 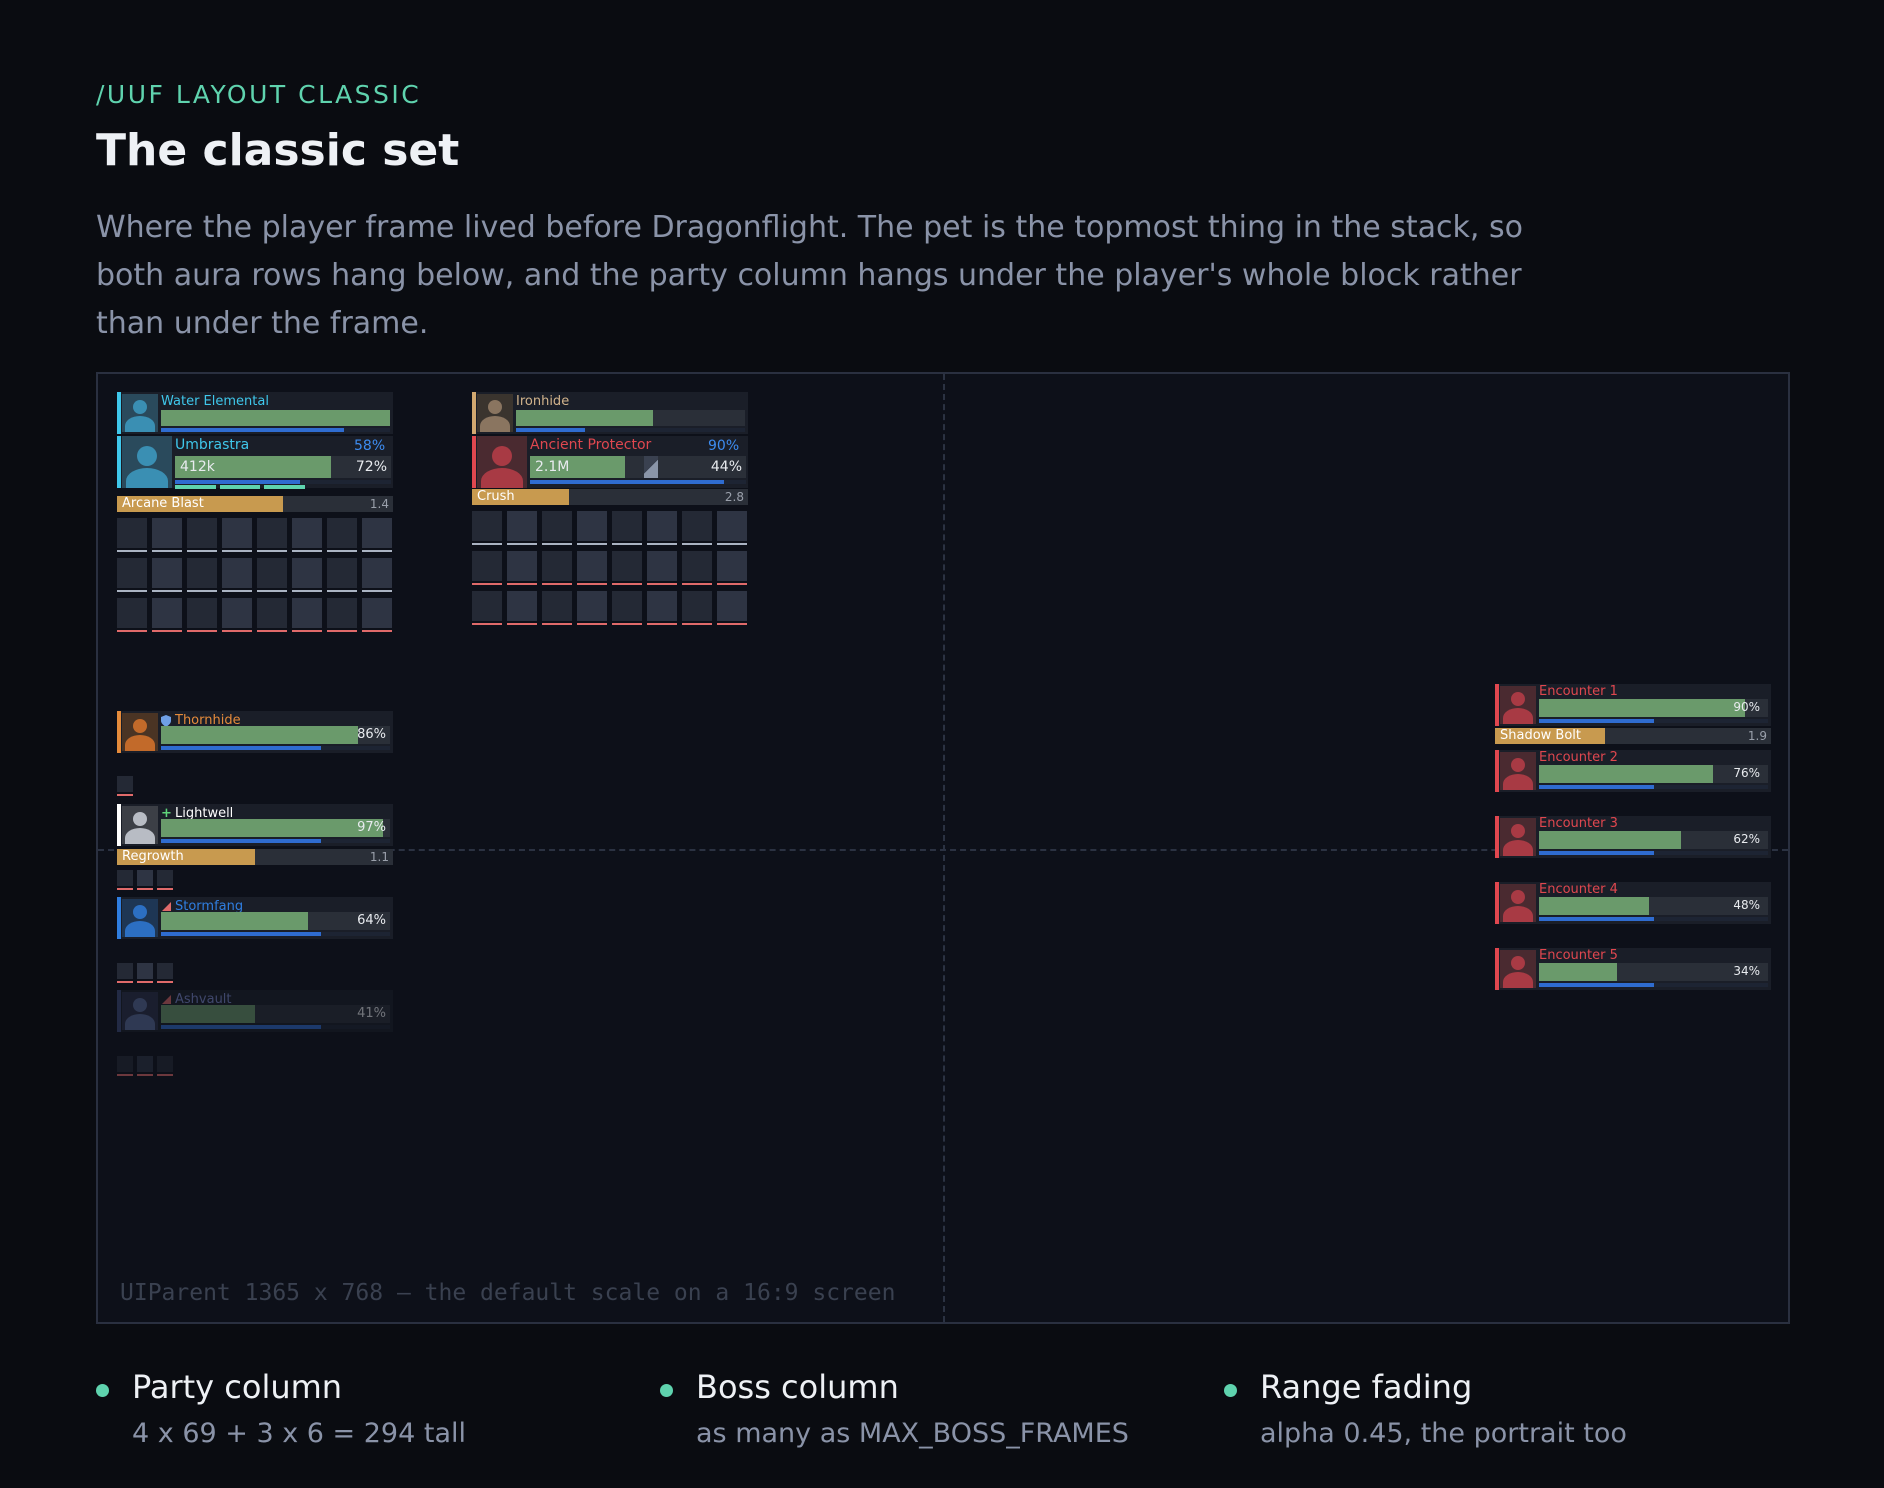 What do you see at coordinates (1633, 903) in the screenshot?
I see `boss-frame-4: Encounter 4 48%` at bounding box center [1633, 903].